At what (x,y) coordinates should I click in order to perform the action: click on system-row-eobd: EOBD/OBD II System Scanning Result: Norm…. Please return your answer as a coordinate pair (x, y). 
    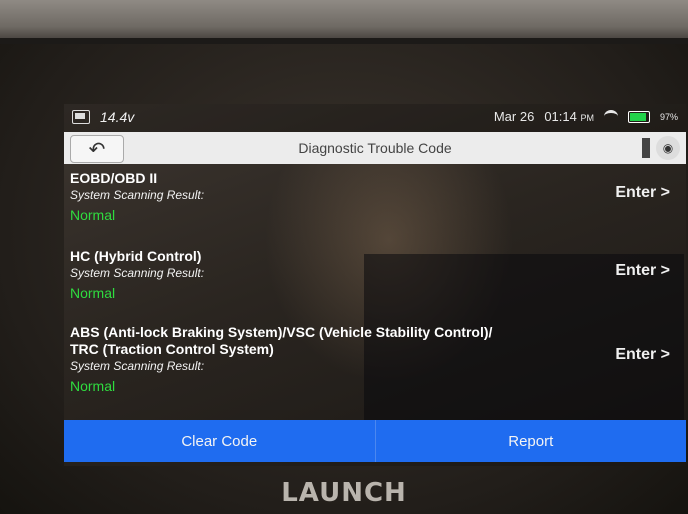
    Looking at the image, I should click on (370, 197).